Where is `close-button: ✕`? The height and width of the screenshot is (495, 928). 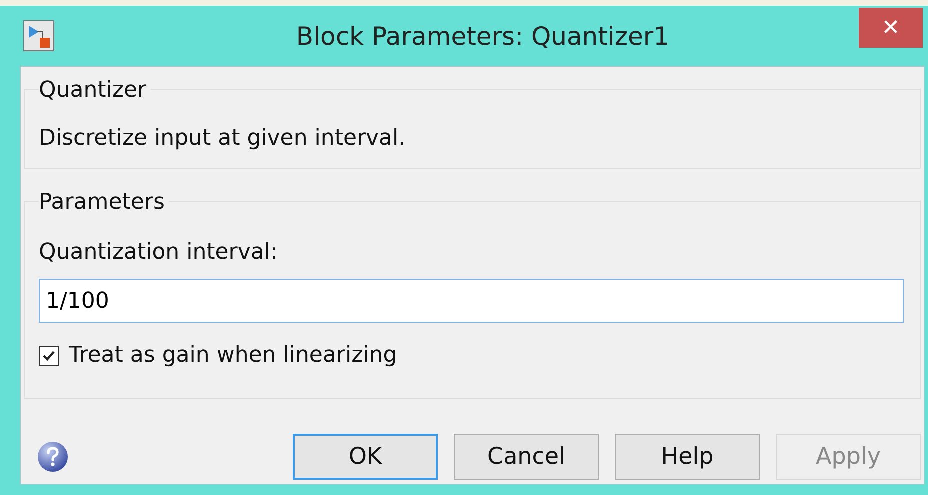
close-button: ✕ is located at coordinates (891, 28).